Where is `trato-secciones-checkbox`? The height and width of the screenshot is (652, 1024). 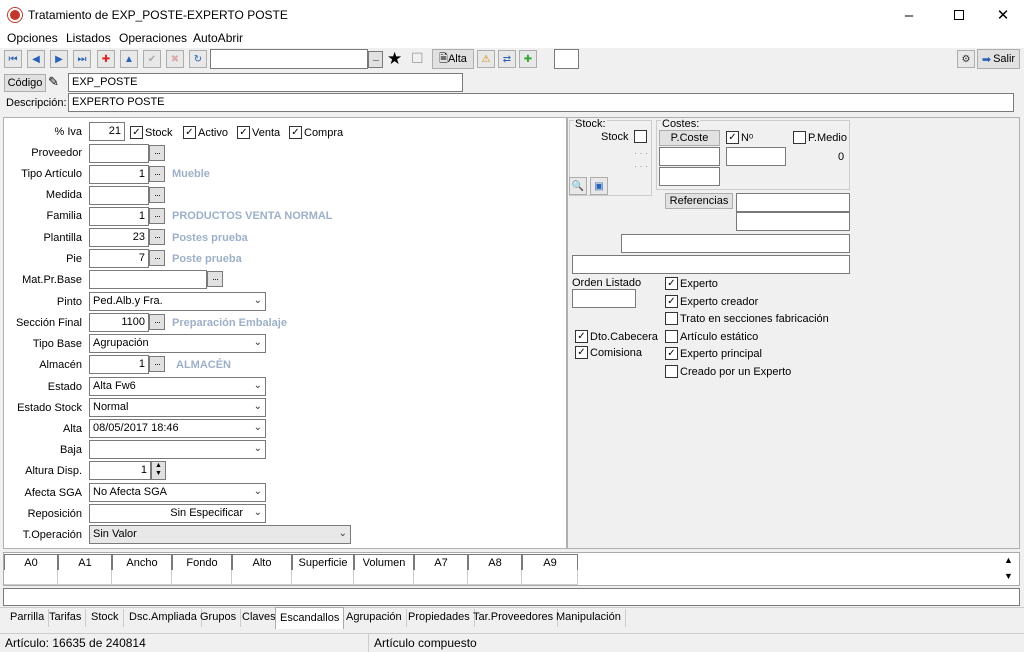
trato-secciones-checkbox is located at coordinates (671, 318).